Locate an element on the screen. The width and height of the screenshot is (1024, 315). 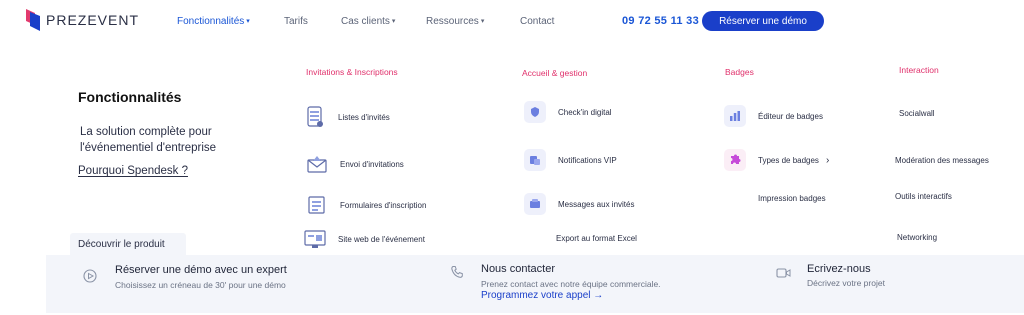
menu-item-send-invitations: Envoi d'invitations is located at coordinates (355, 164).